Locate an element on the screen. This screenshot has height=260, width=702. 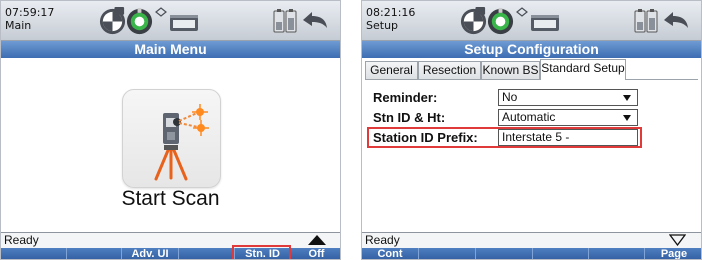
start-scan-tile is located at coordinates (171, 138).